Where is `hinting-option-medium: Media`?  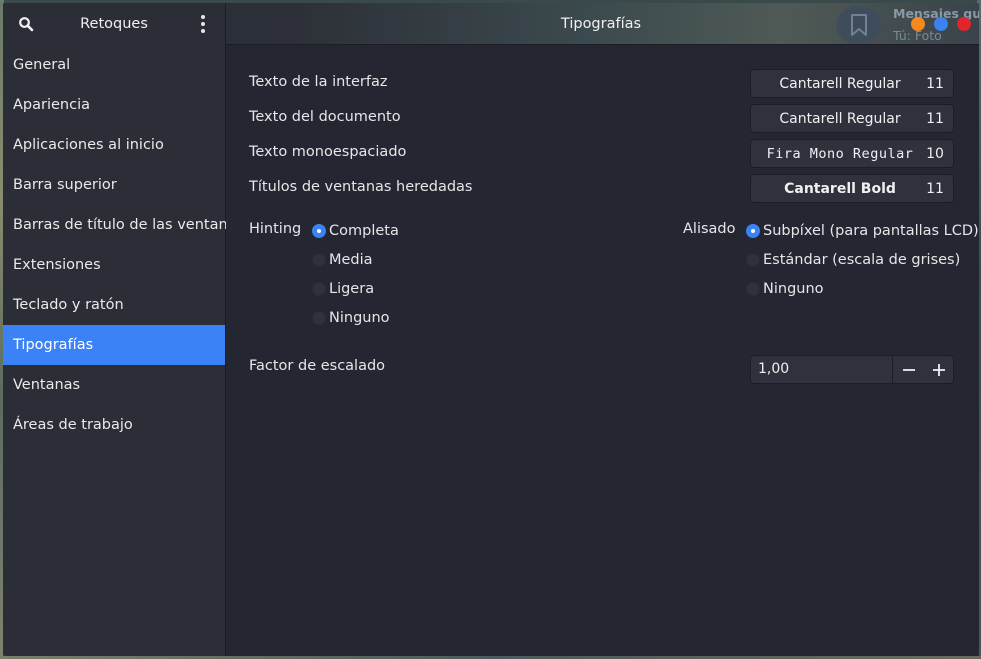
hinting-option-medium: Media is located at coordinates (342, 260).